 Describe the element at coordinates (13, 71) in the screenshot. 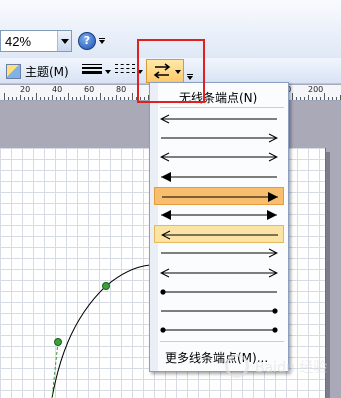

I see `theme-icon` at that location.